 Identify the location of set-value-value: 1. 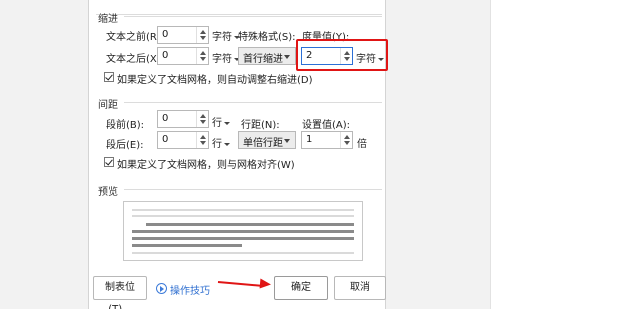
(309, 139).